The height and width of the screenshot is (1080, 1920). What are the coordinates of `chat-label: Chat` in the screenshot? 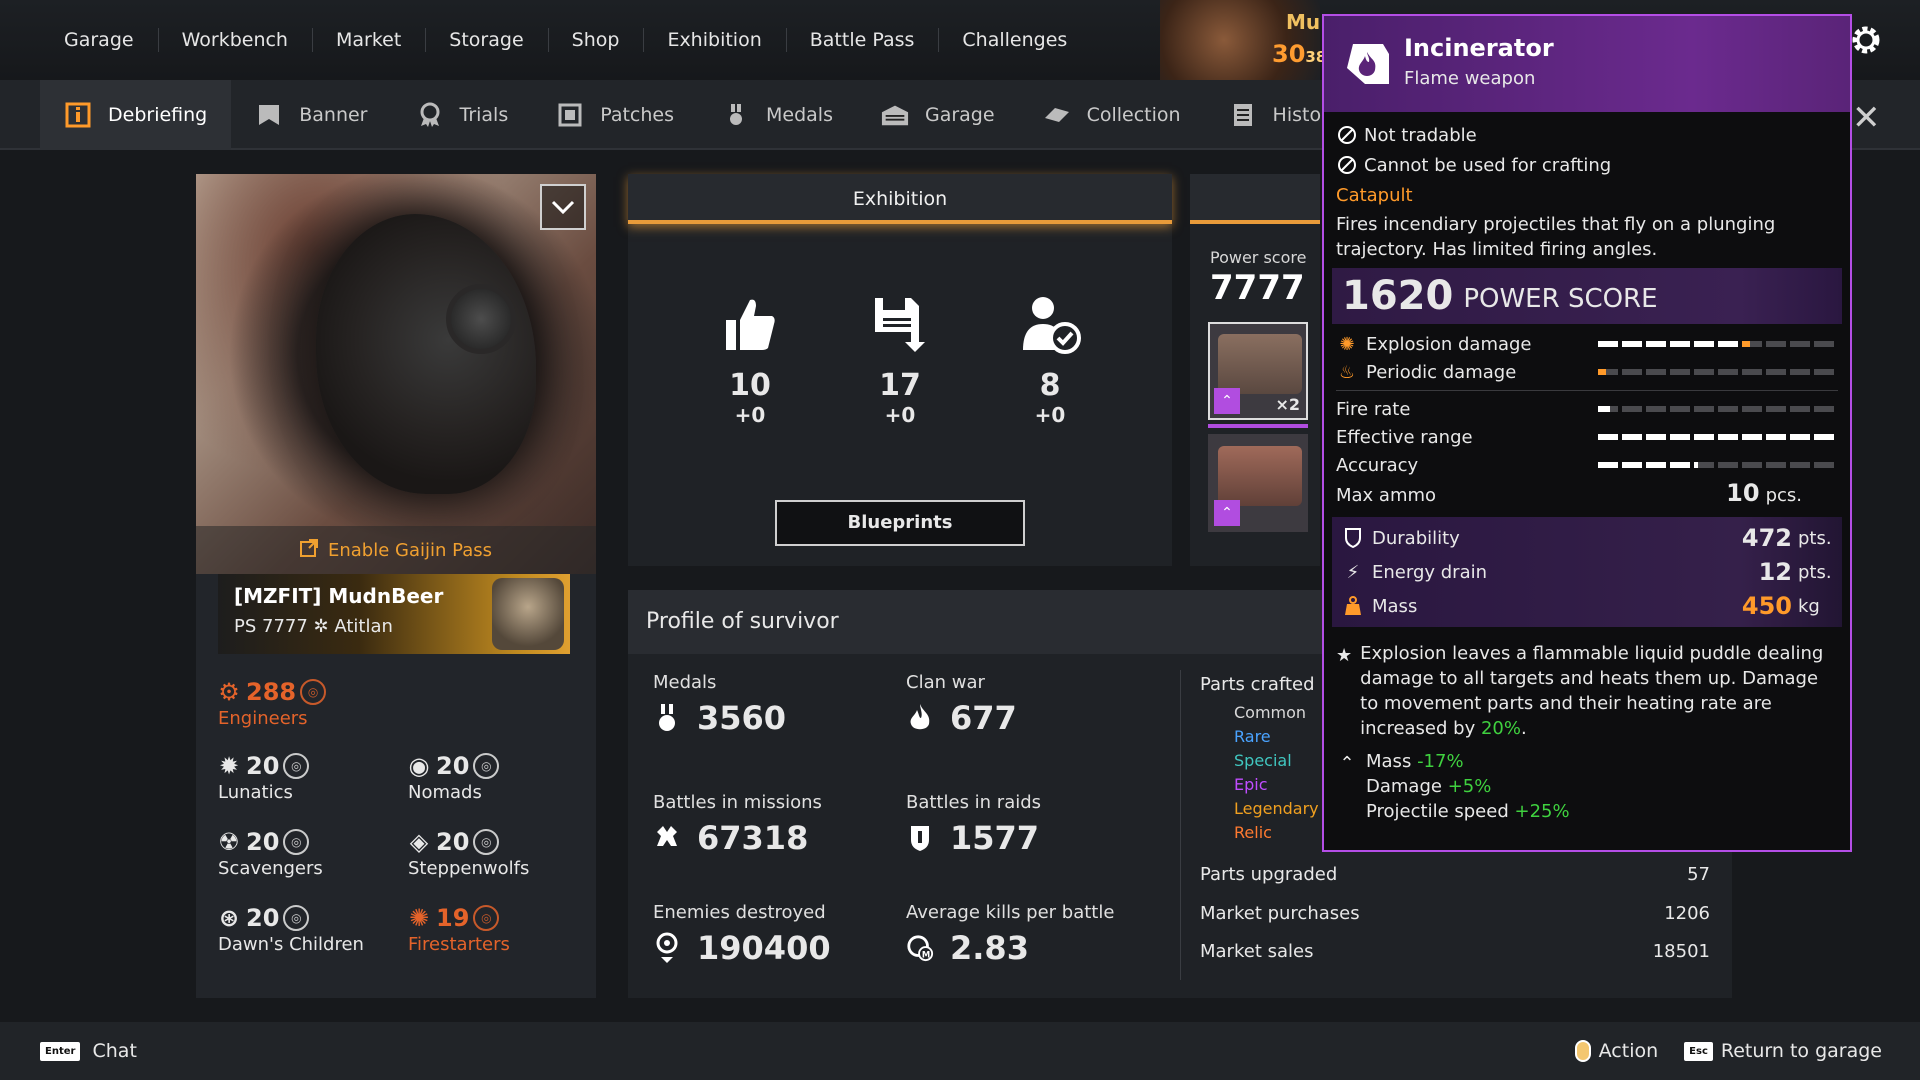 It's located at (114, 1051).